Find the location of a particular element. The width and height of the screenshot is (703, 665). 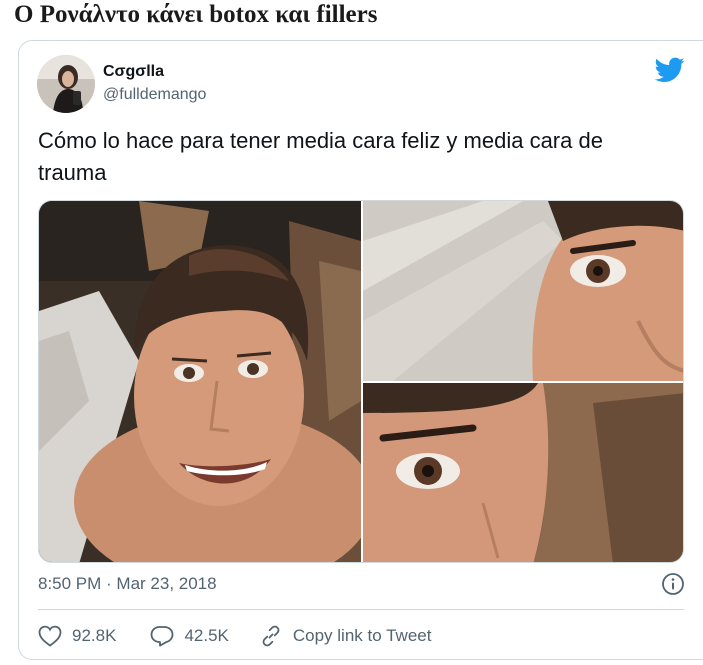

reply-button: 42.5K is located at coordinates (189, 636).